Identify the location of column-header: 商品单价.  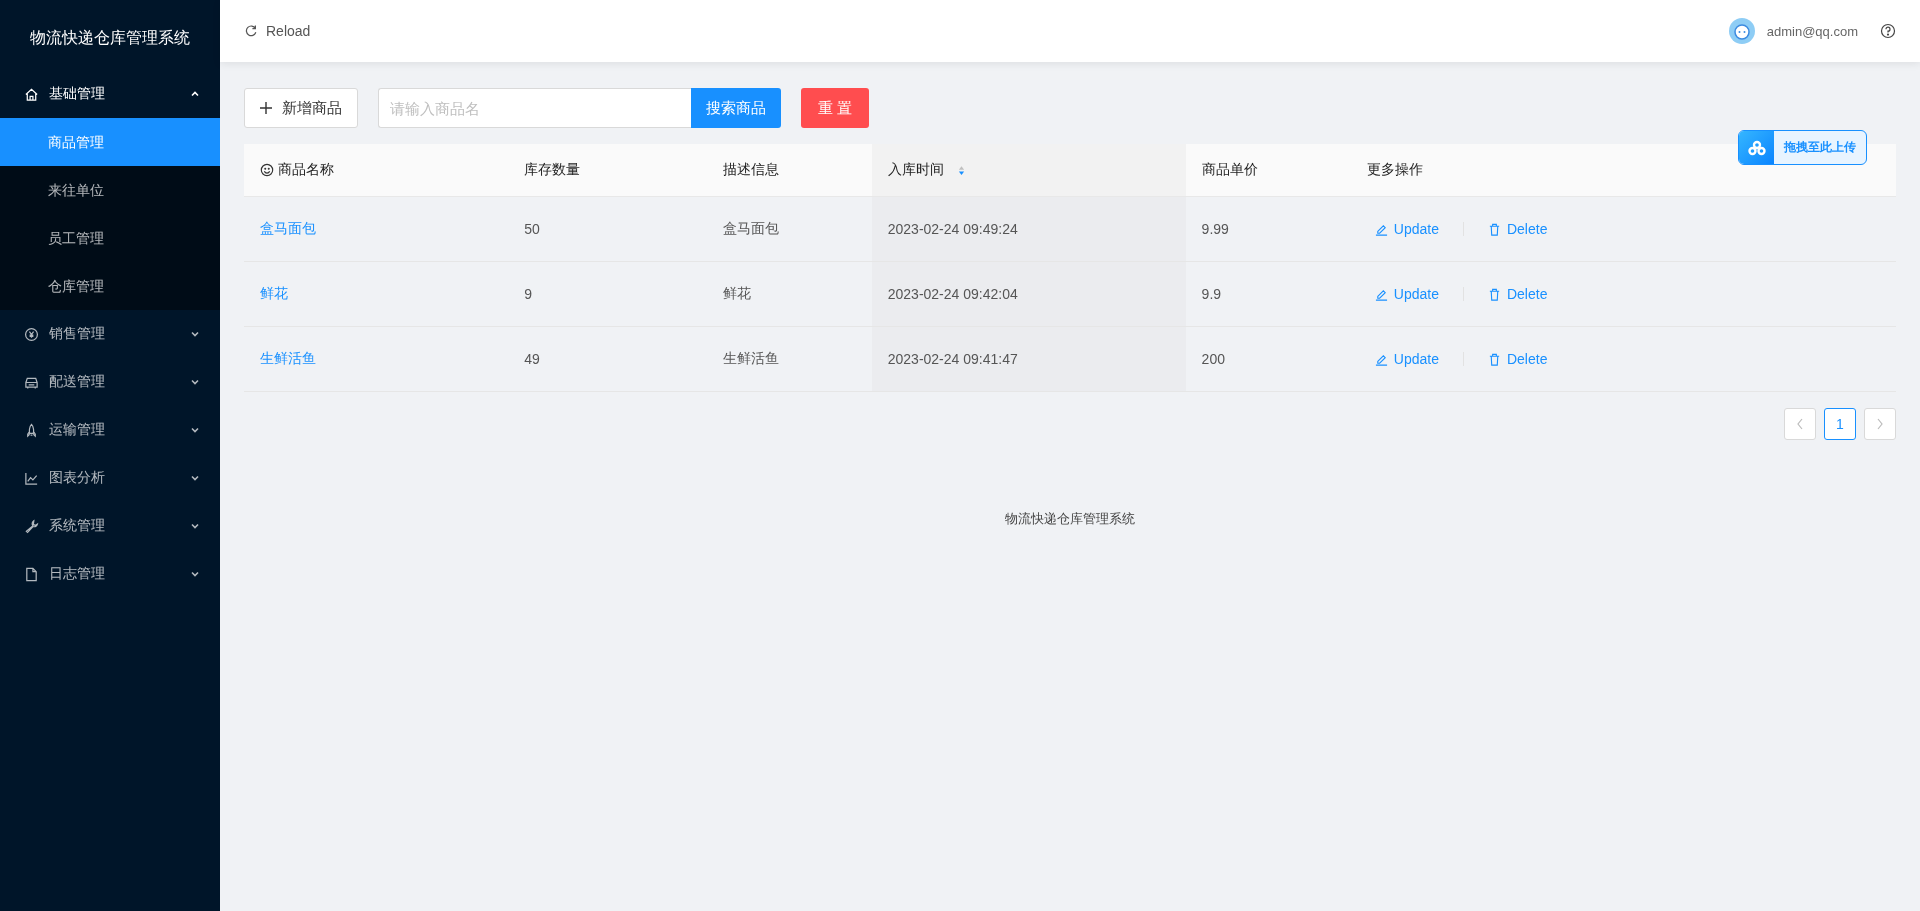
(1229, 170).